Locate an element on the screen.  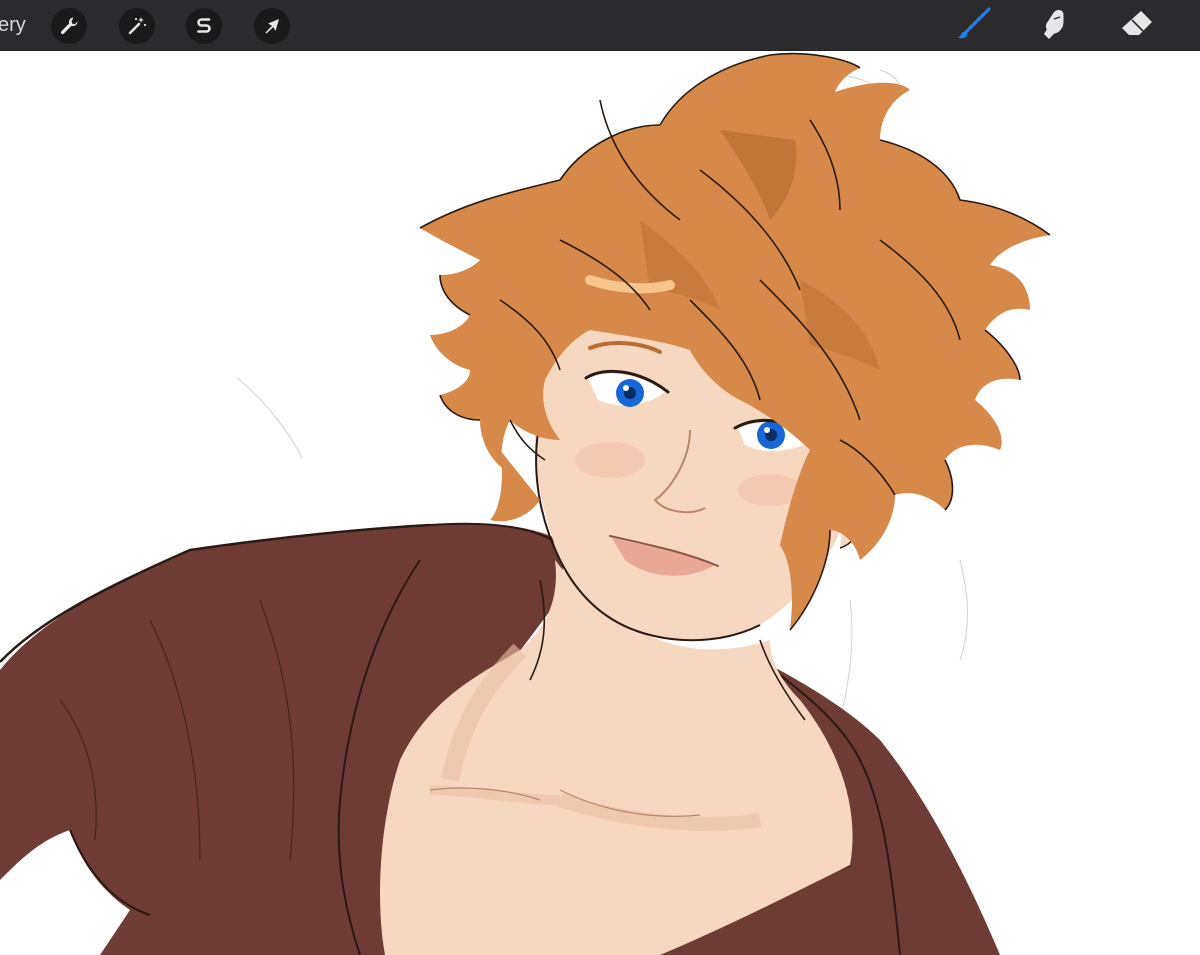
transform-button is located at coordinates (272, 26).